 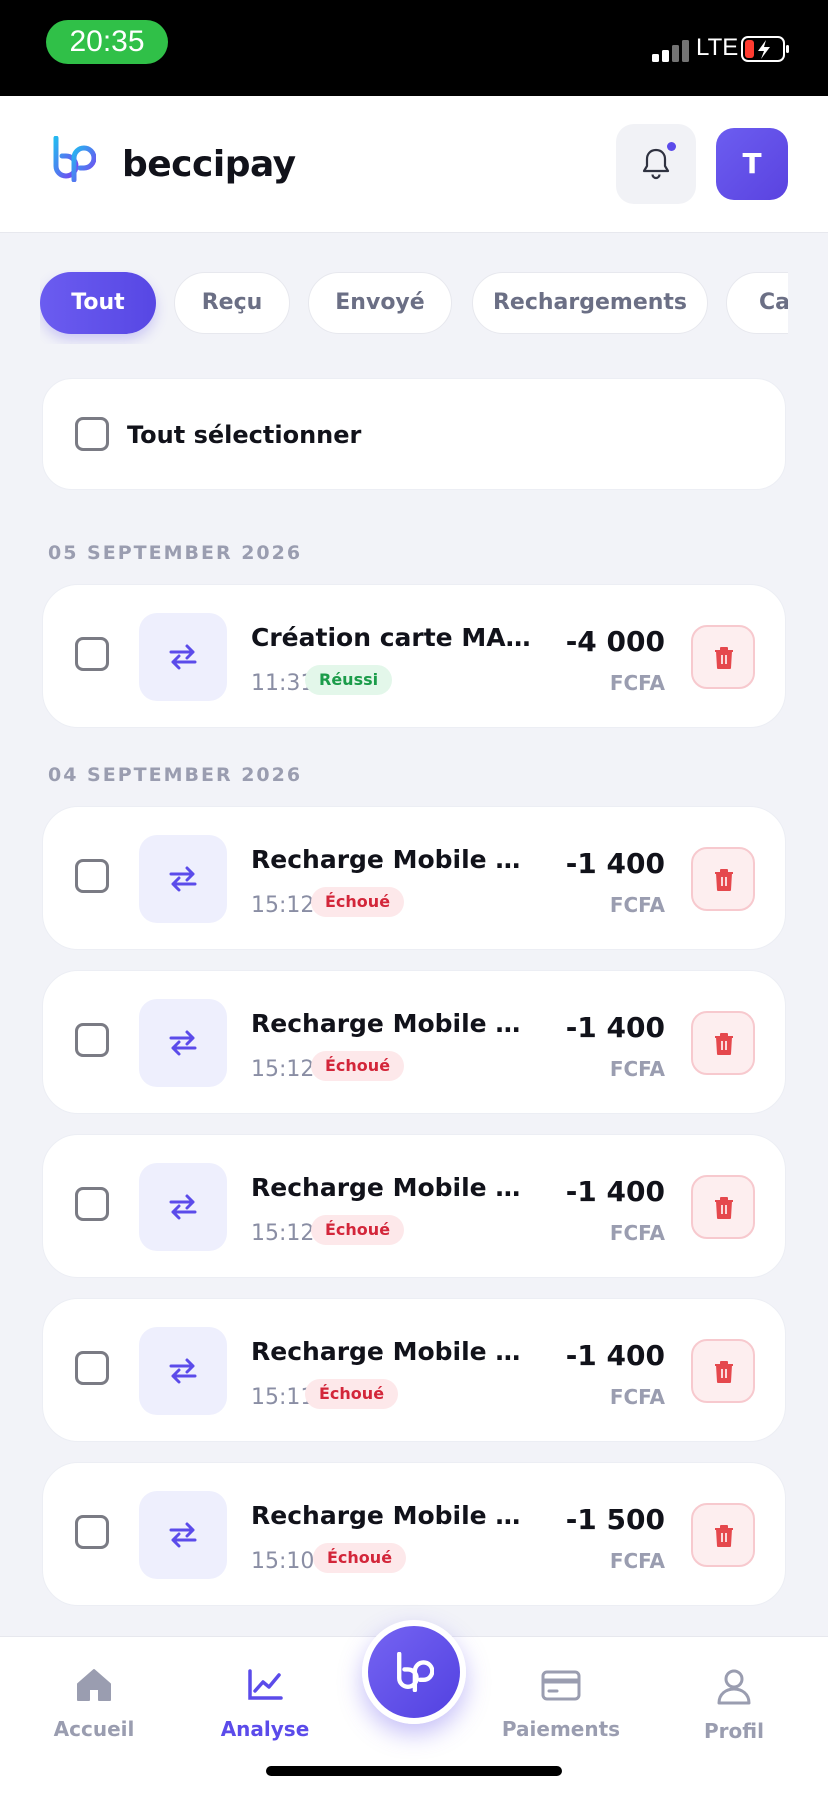 I want to click on tab-profile-label: Profil, so click(x=734, y=1731).